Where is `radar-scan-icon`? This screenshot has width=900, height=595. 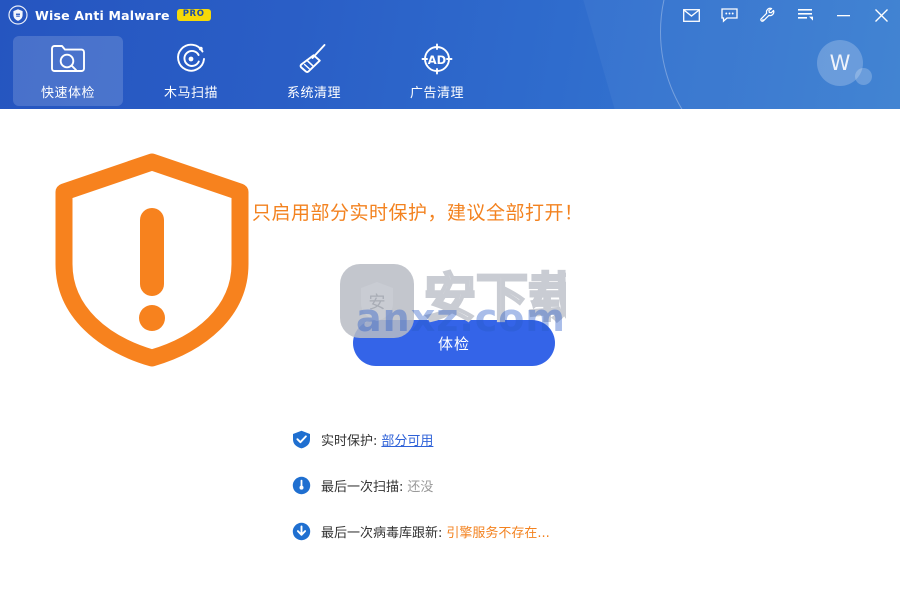 radar-scan-icon is located at coordinates (191, 59).